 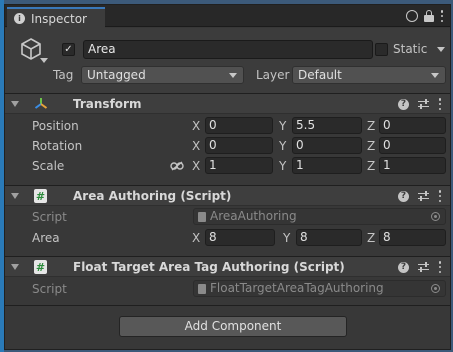 I want to click on tab-tools, so click(x=425, y=16).